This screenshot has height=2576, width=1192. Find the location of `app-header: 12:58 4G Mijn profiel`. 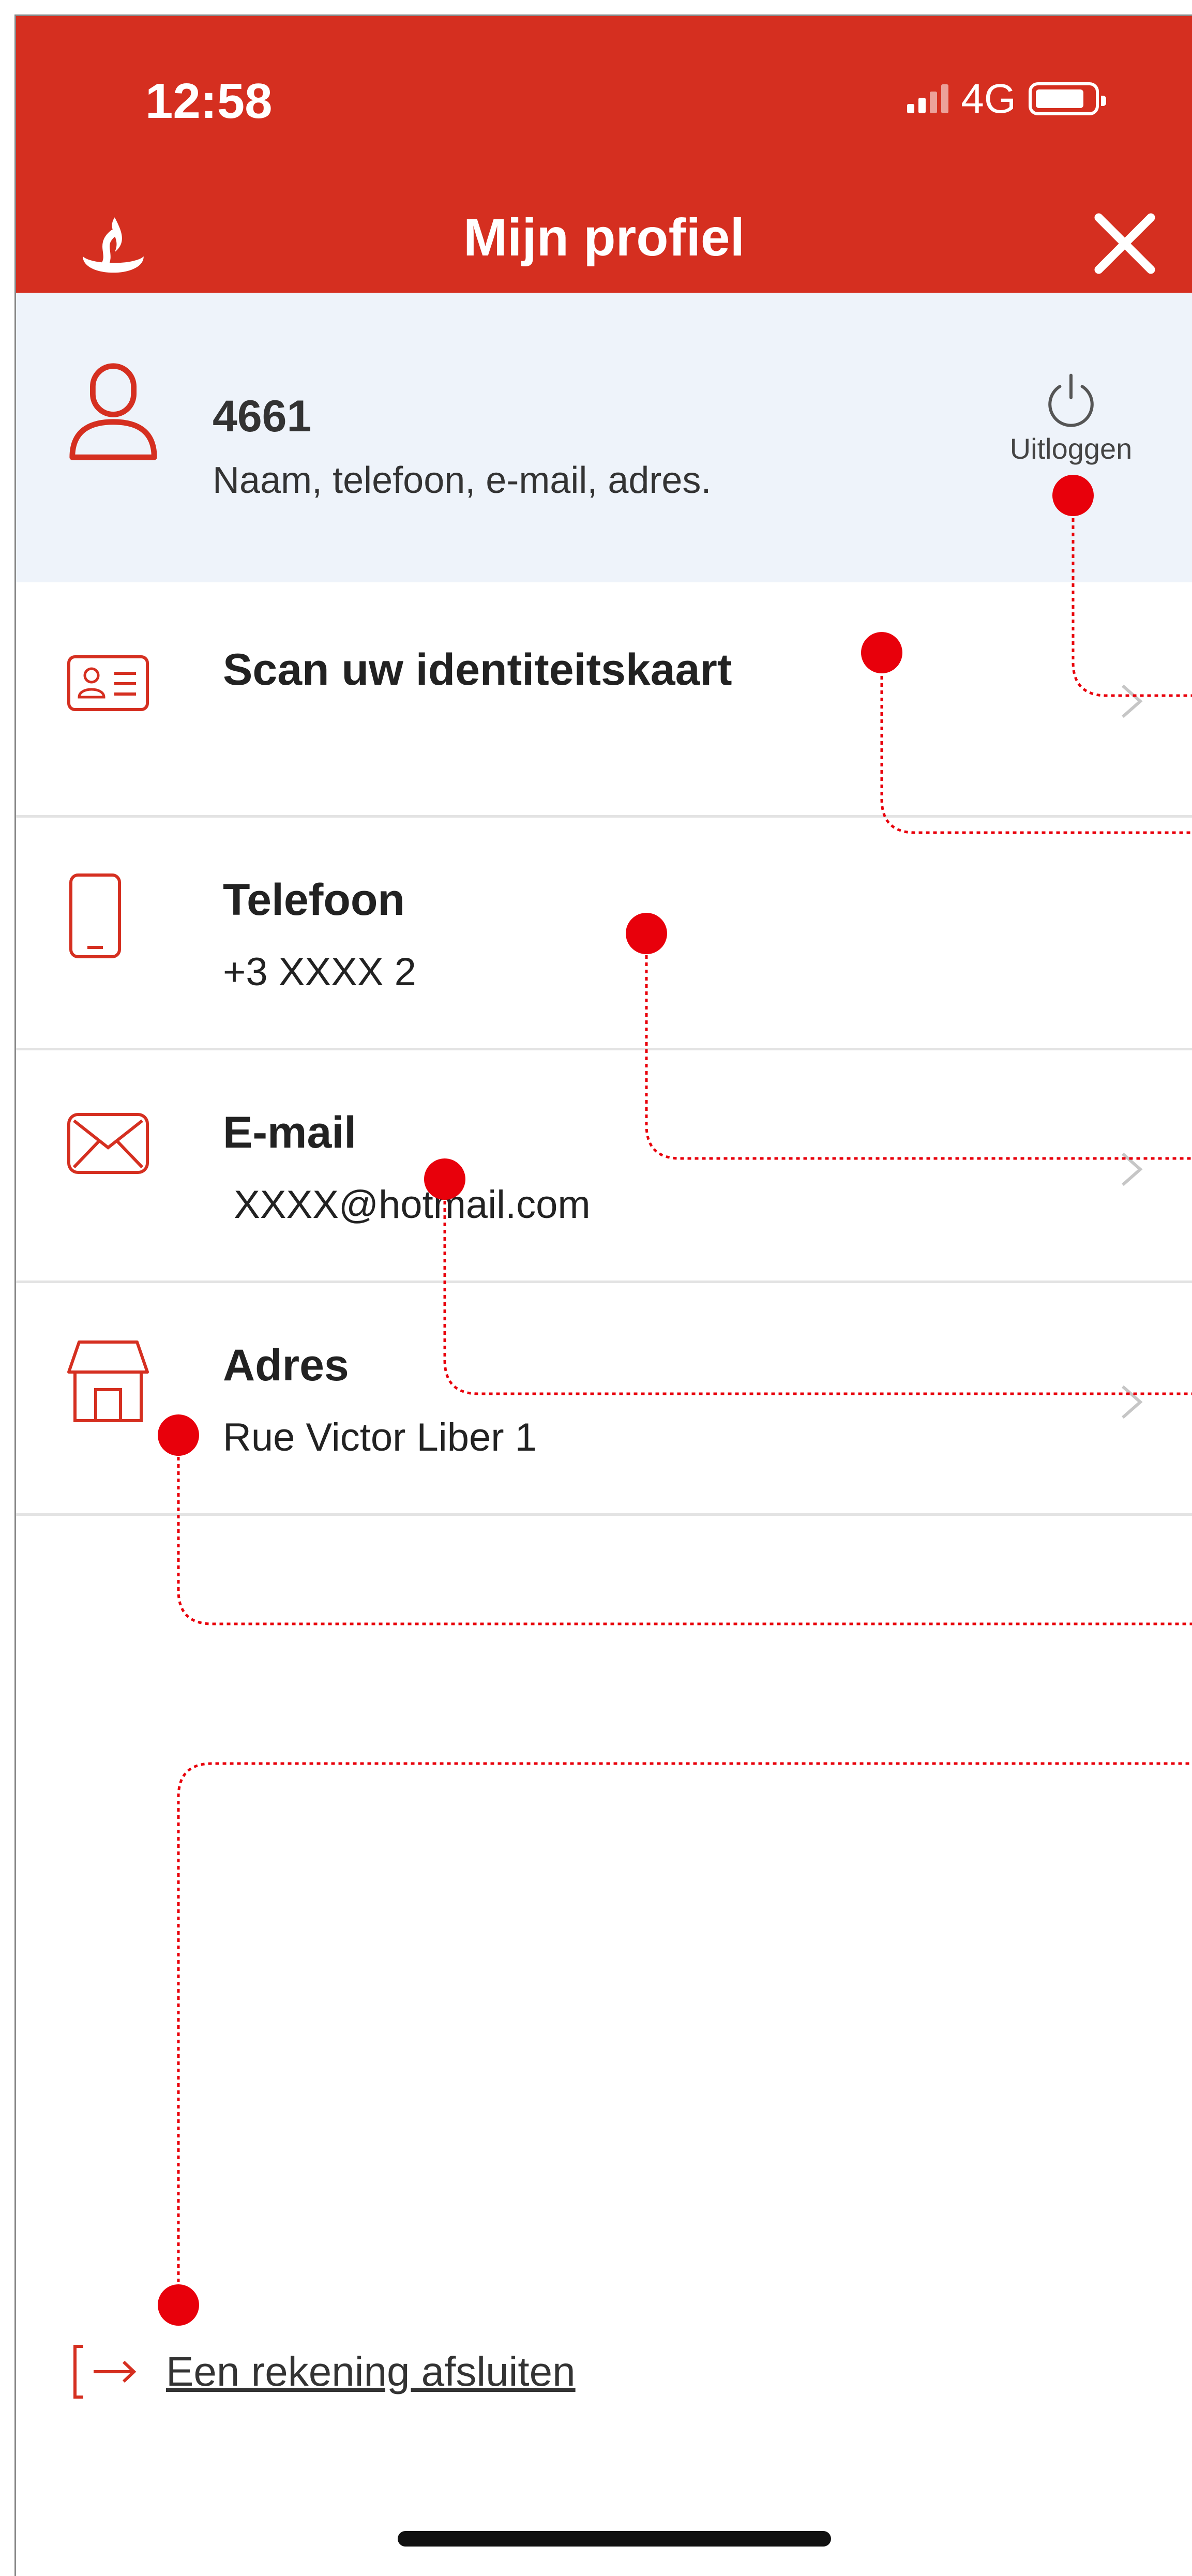

app-header: 12:58 4G Mijn profiel is located at coordinates (604, 154).